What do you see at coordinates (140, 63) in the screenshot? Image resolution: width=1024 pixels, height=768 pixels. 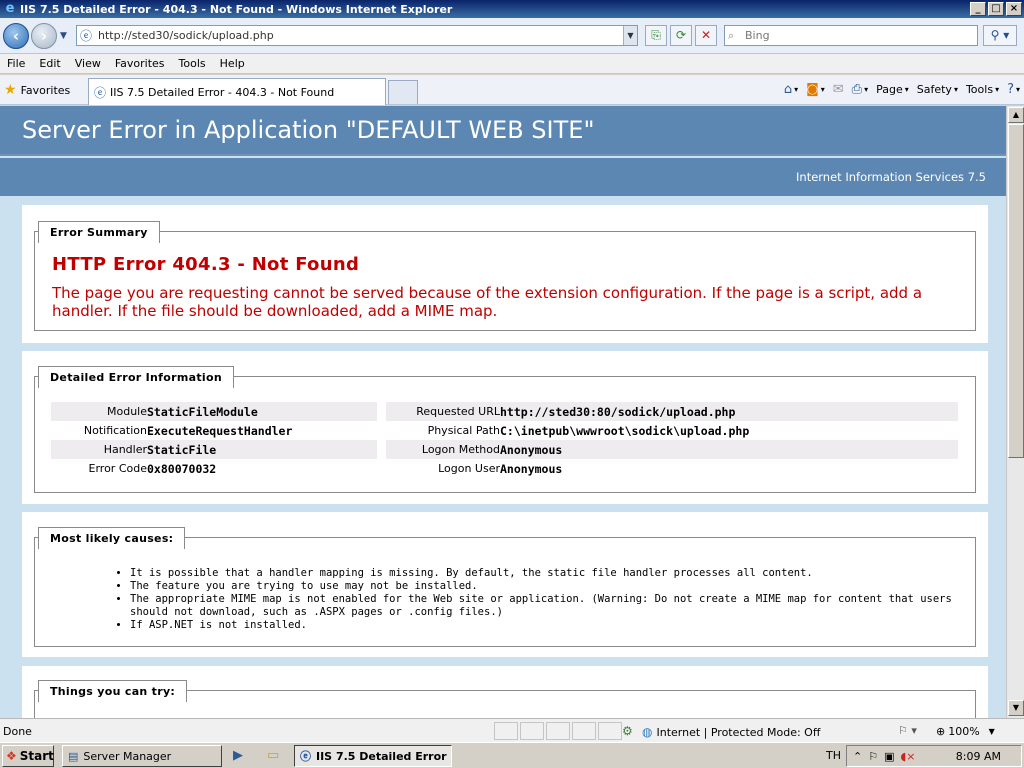 I see `menu-favorites: Favorites` at bounding box center [140, 63].